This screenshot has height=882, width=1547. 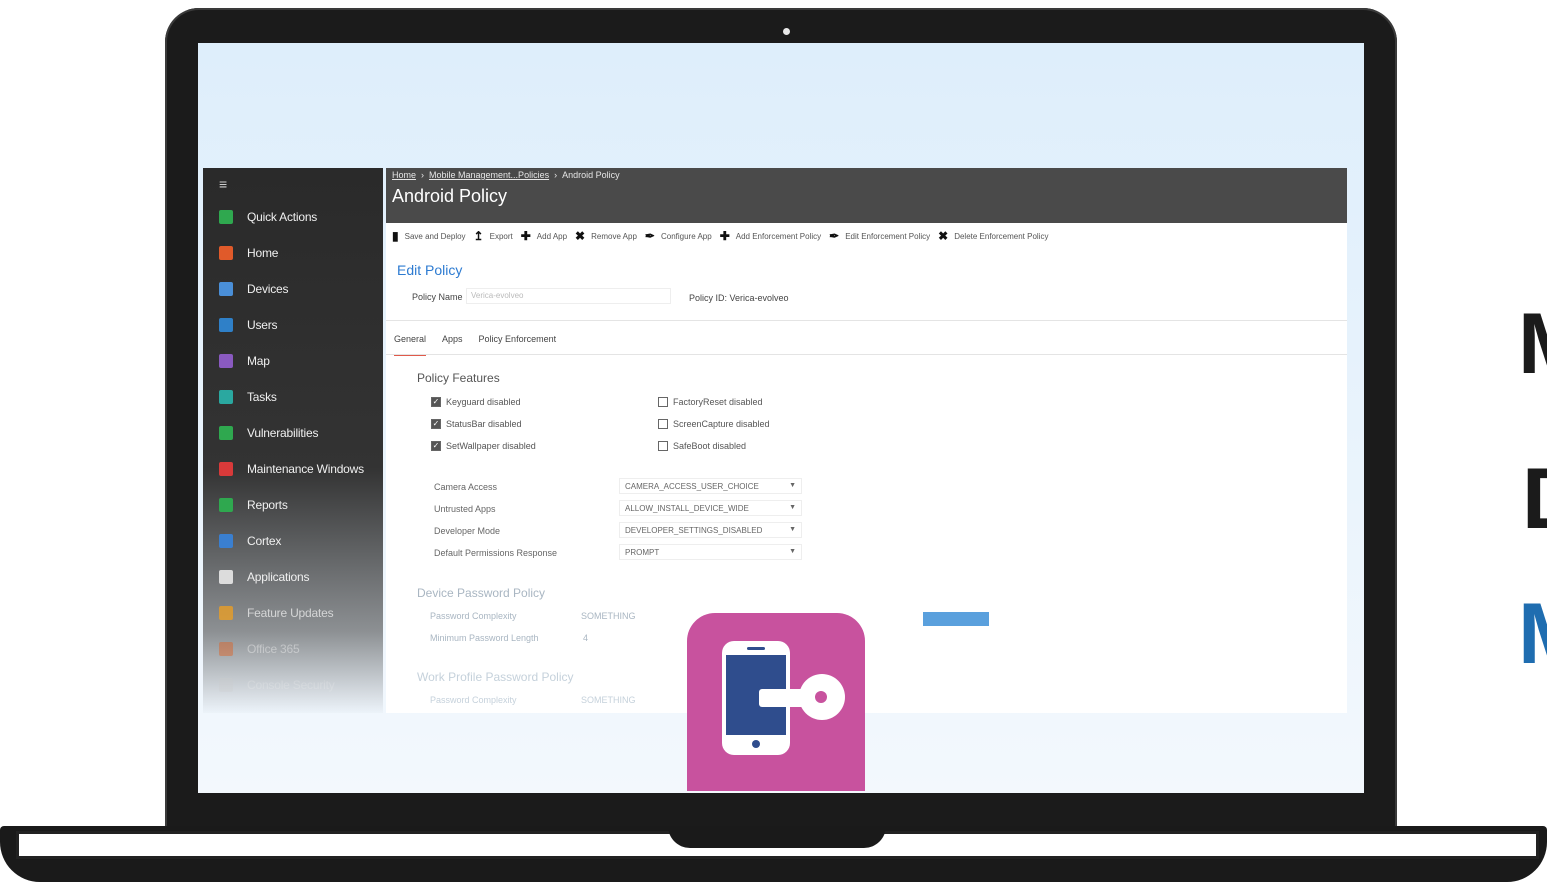 I want to click on window-icon, so click(x=226, y=577).